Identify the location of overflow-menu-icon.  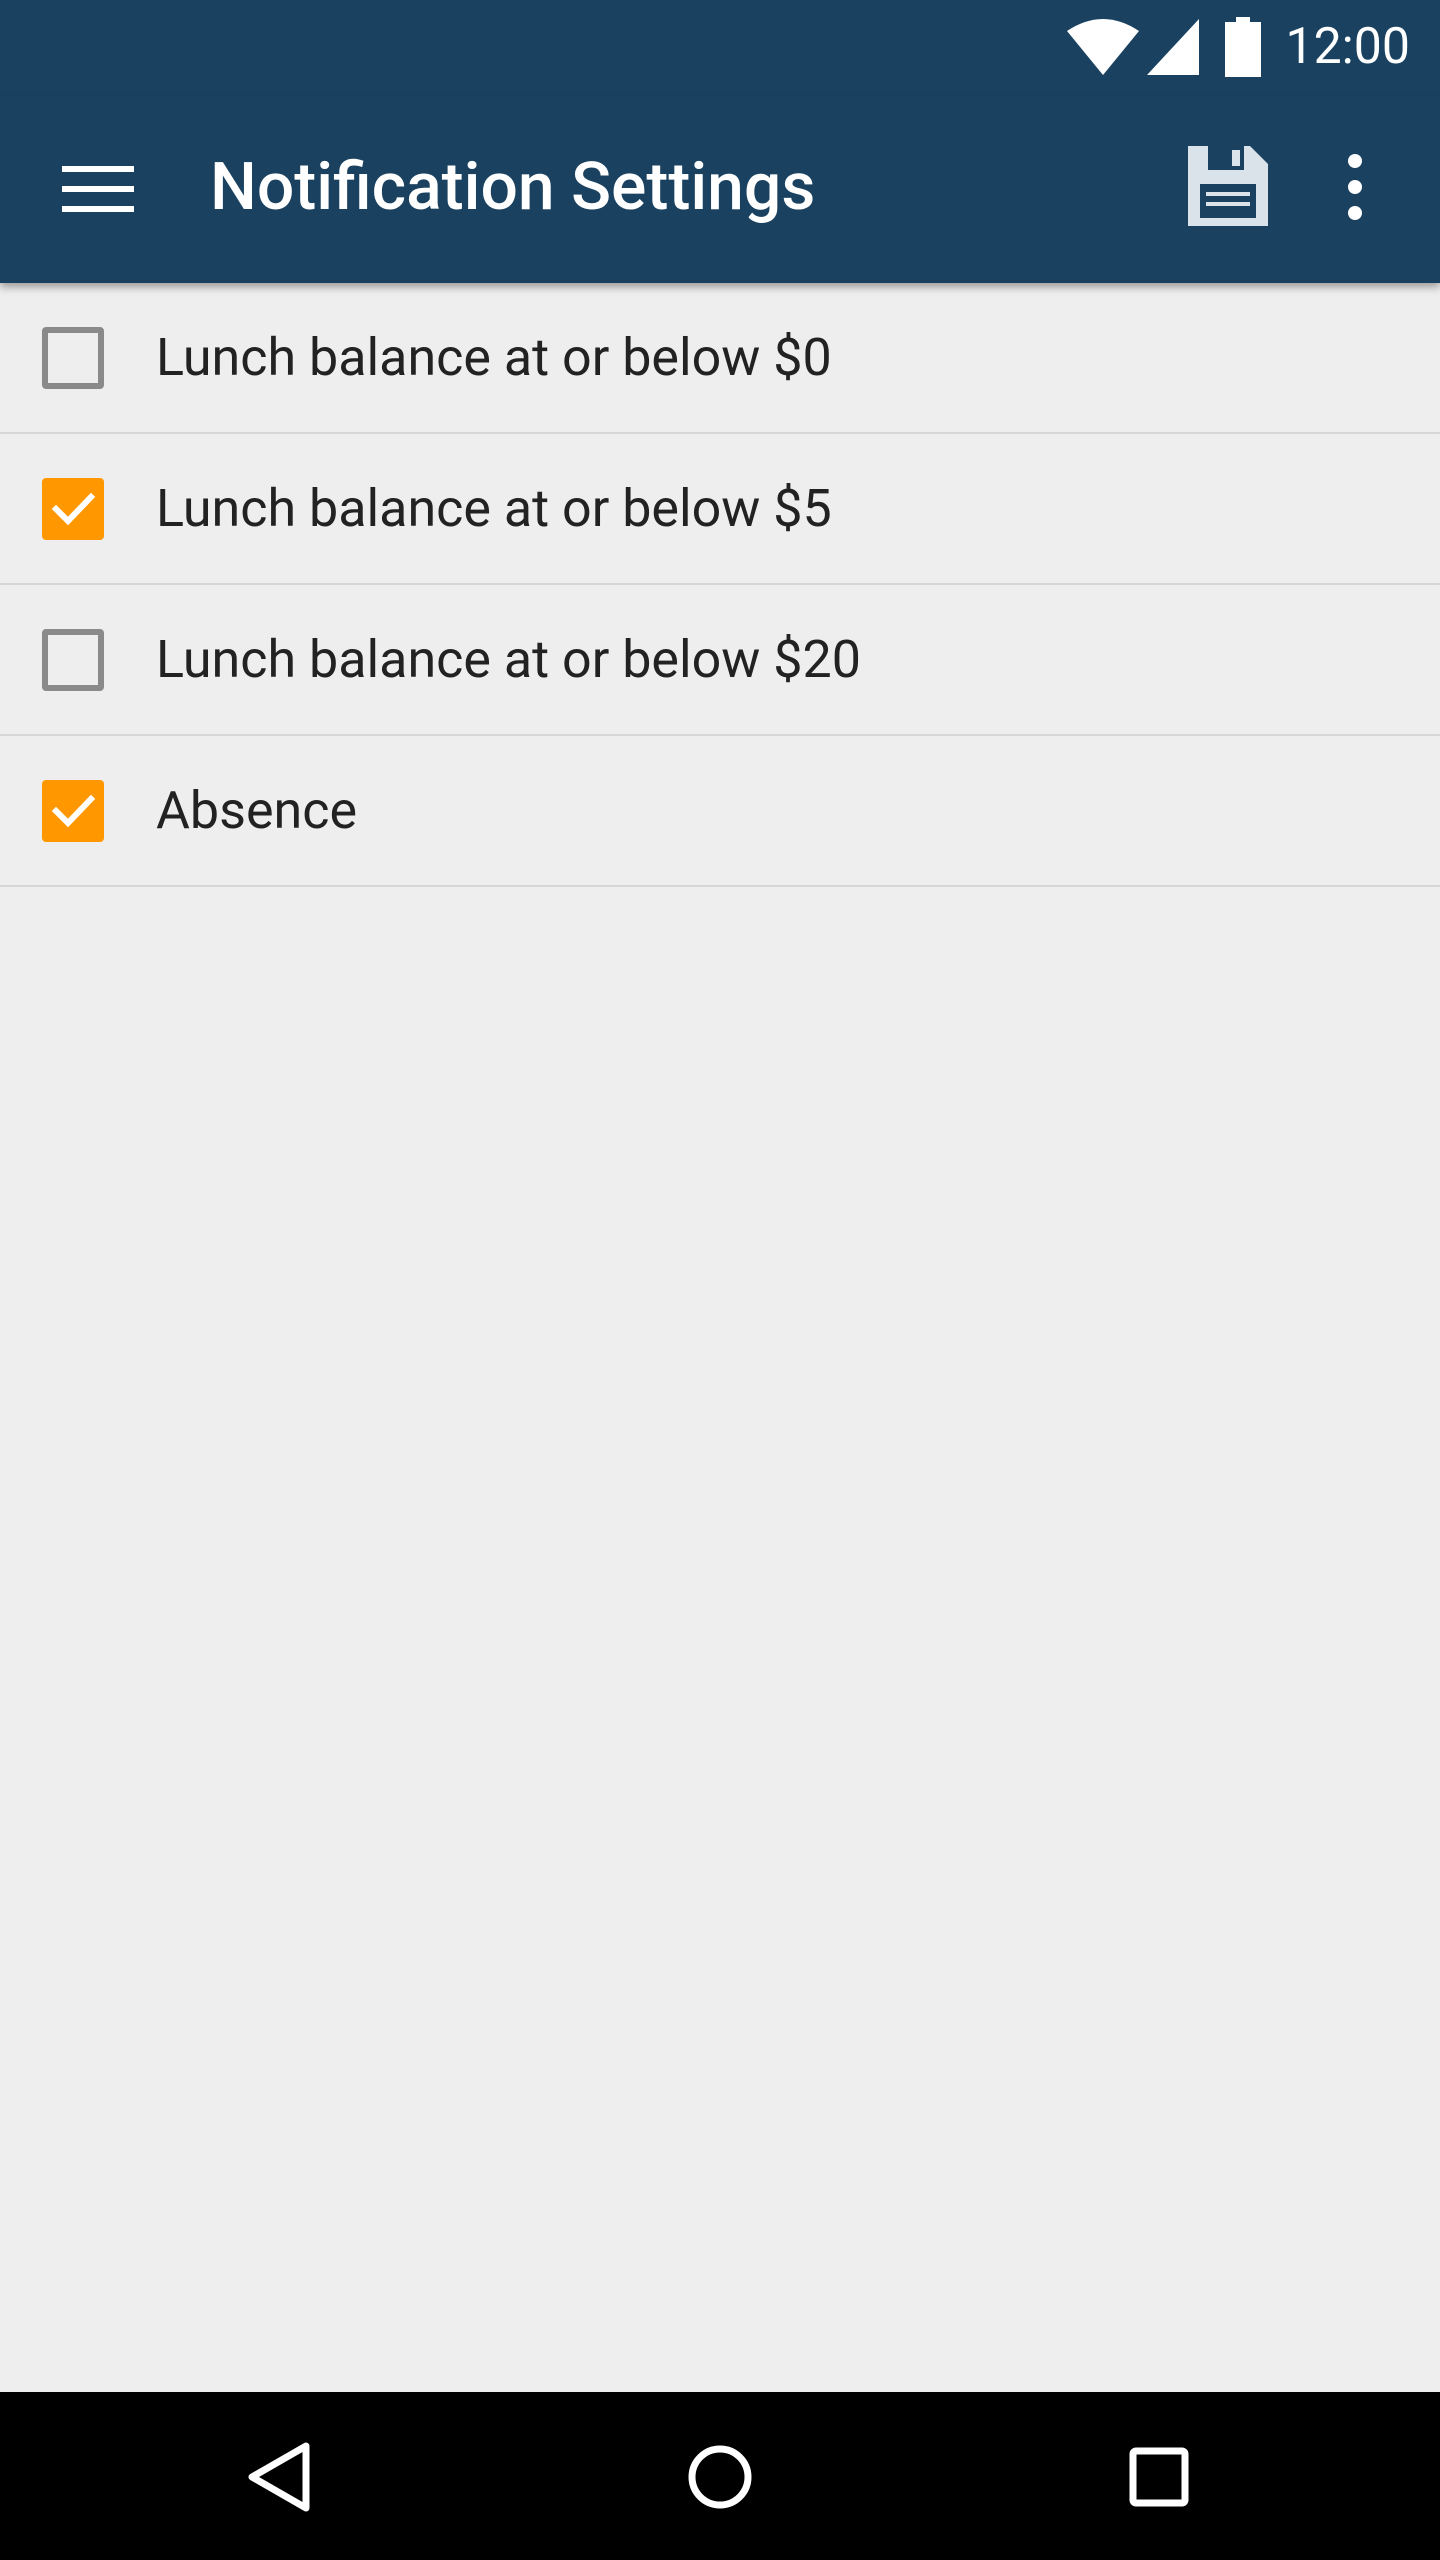
(1355, 188).